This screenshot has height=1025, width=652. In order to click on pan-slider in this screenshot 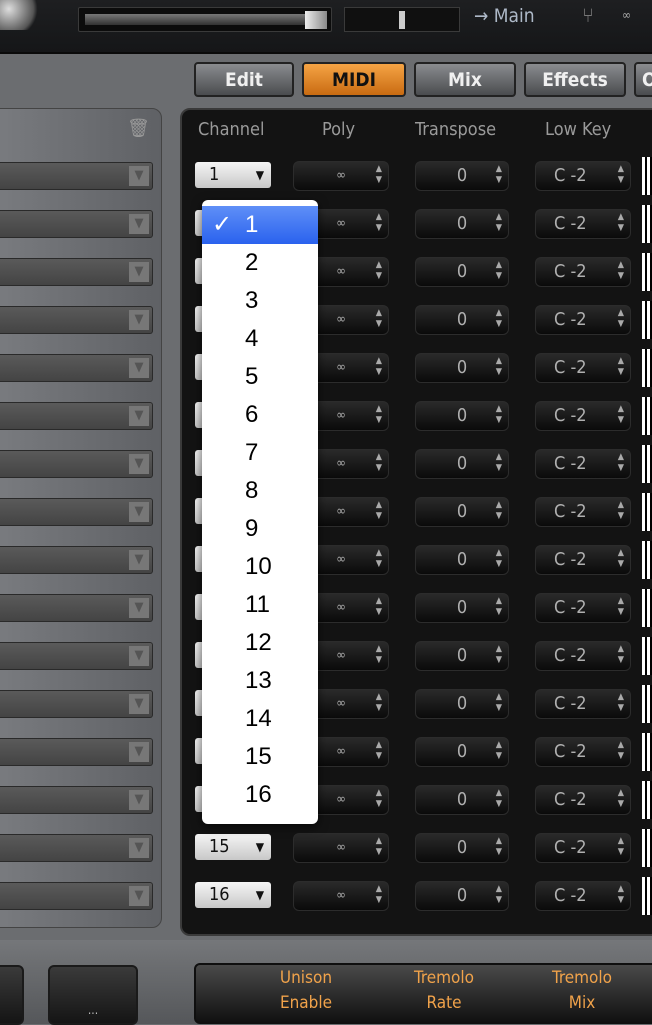, I will do `click(402, 19)`.